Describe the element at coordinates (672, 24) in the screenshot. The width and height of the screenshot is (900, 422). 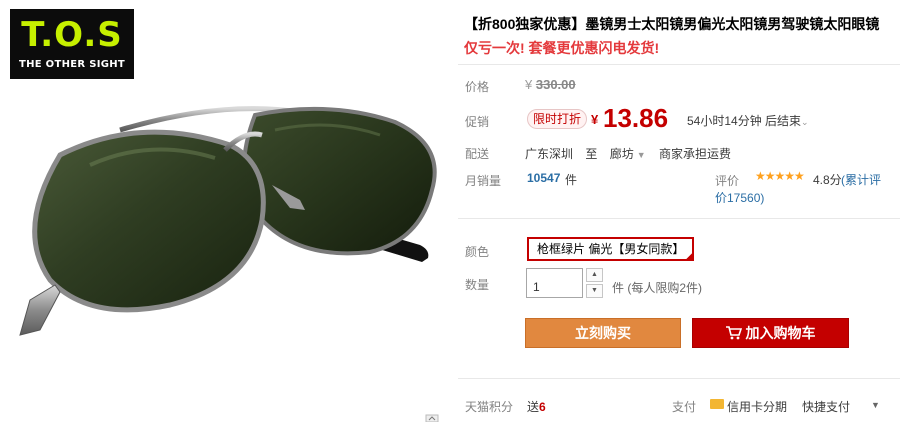
I see `product-title: 【折800独家优惠】墨镜男士太阳镜男偏光太阳镜男驾驶镜太阳眼镜` at that location.